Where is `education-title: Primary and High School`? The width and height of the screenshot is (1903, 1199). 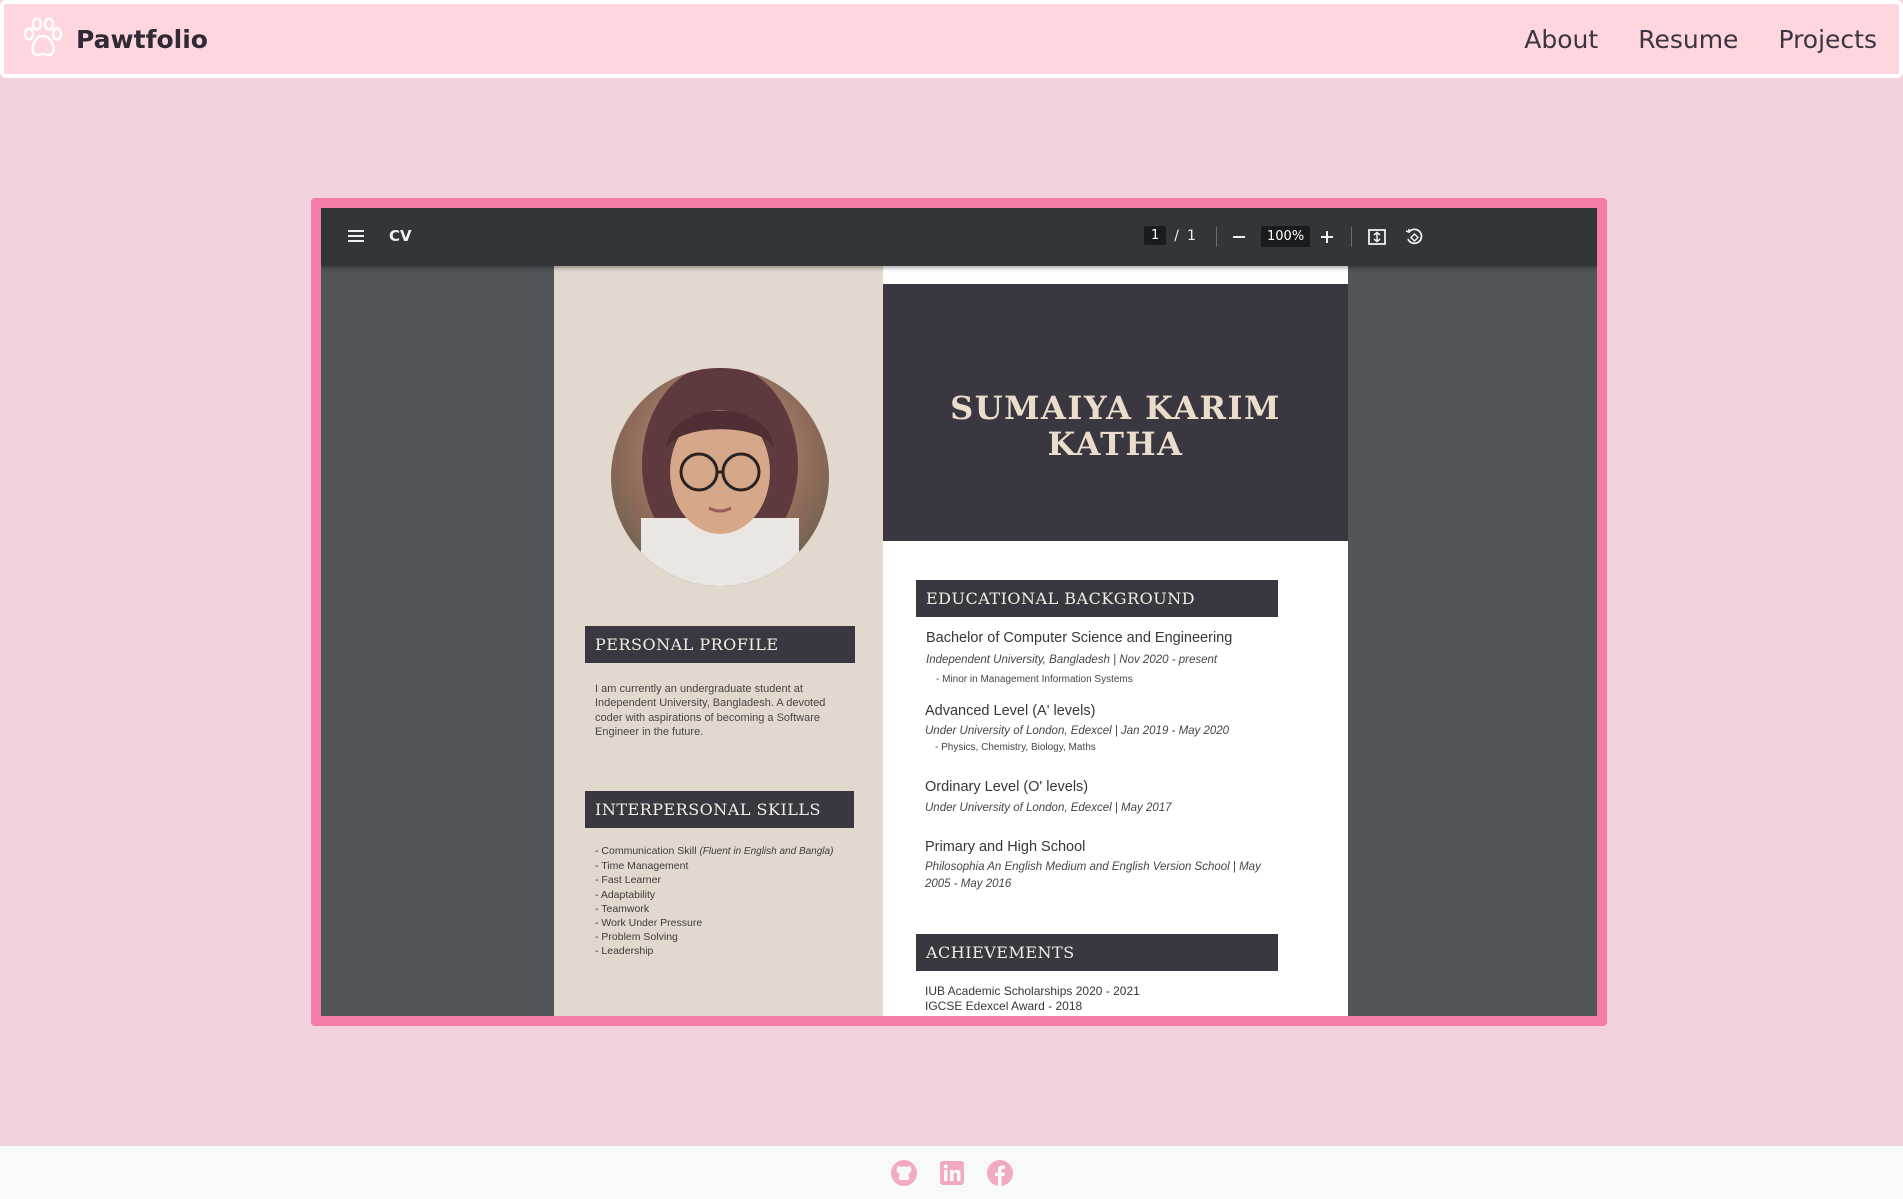
education-title: Primary and High School is located at coordinates (1005, 847).